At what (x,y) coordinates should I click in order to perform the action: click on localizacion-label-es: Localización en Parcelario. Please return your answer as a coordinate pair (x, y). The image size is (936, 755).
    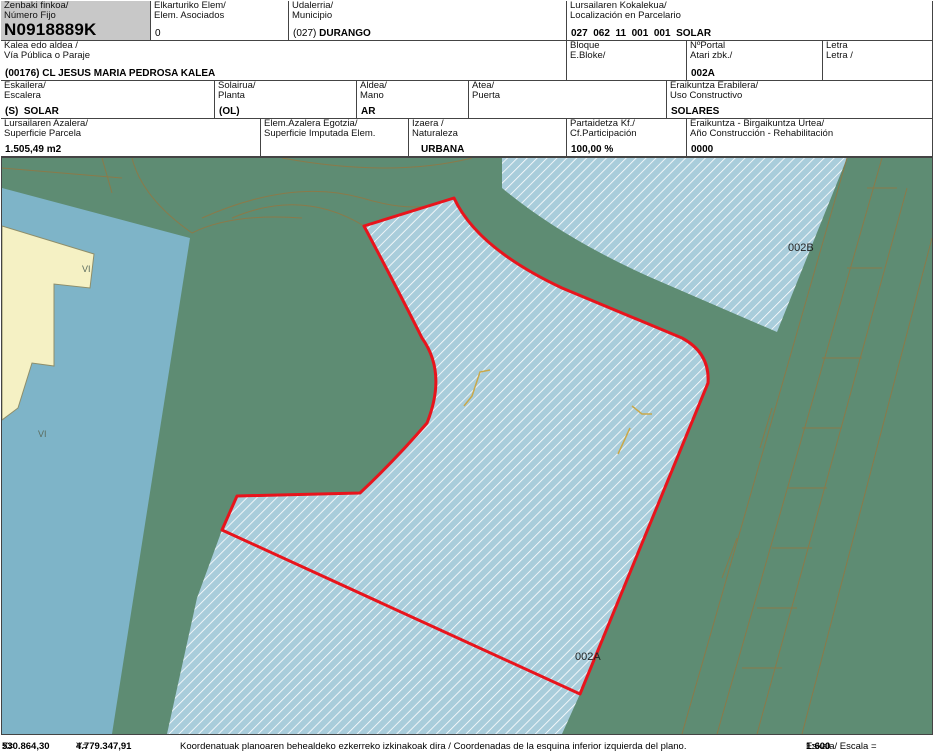
    Looking at the image, I should click on (625, 15).